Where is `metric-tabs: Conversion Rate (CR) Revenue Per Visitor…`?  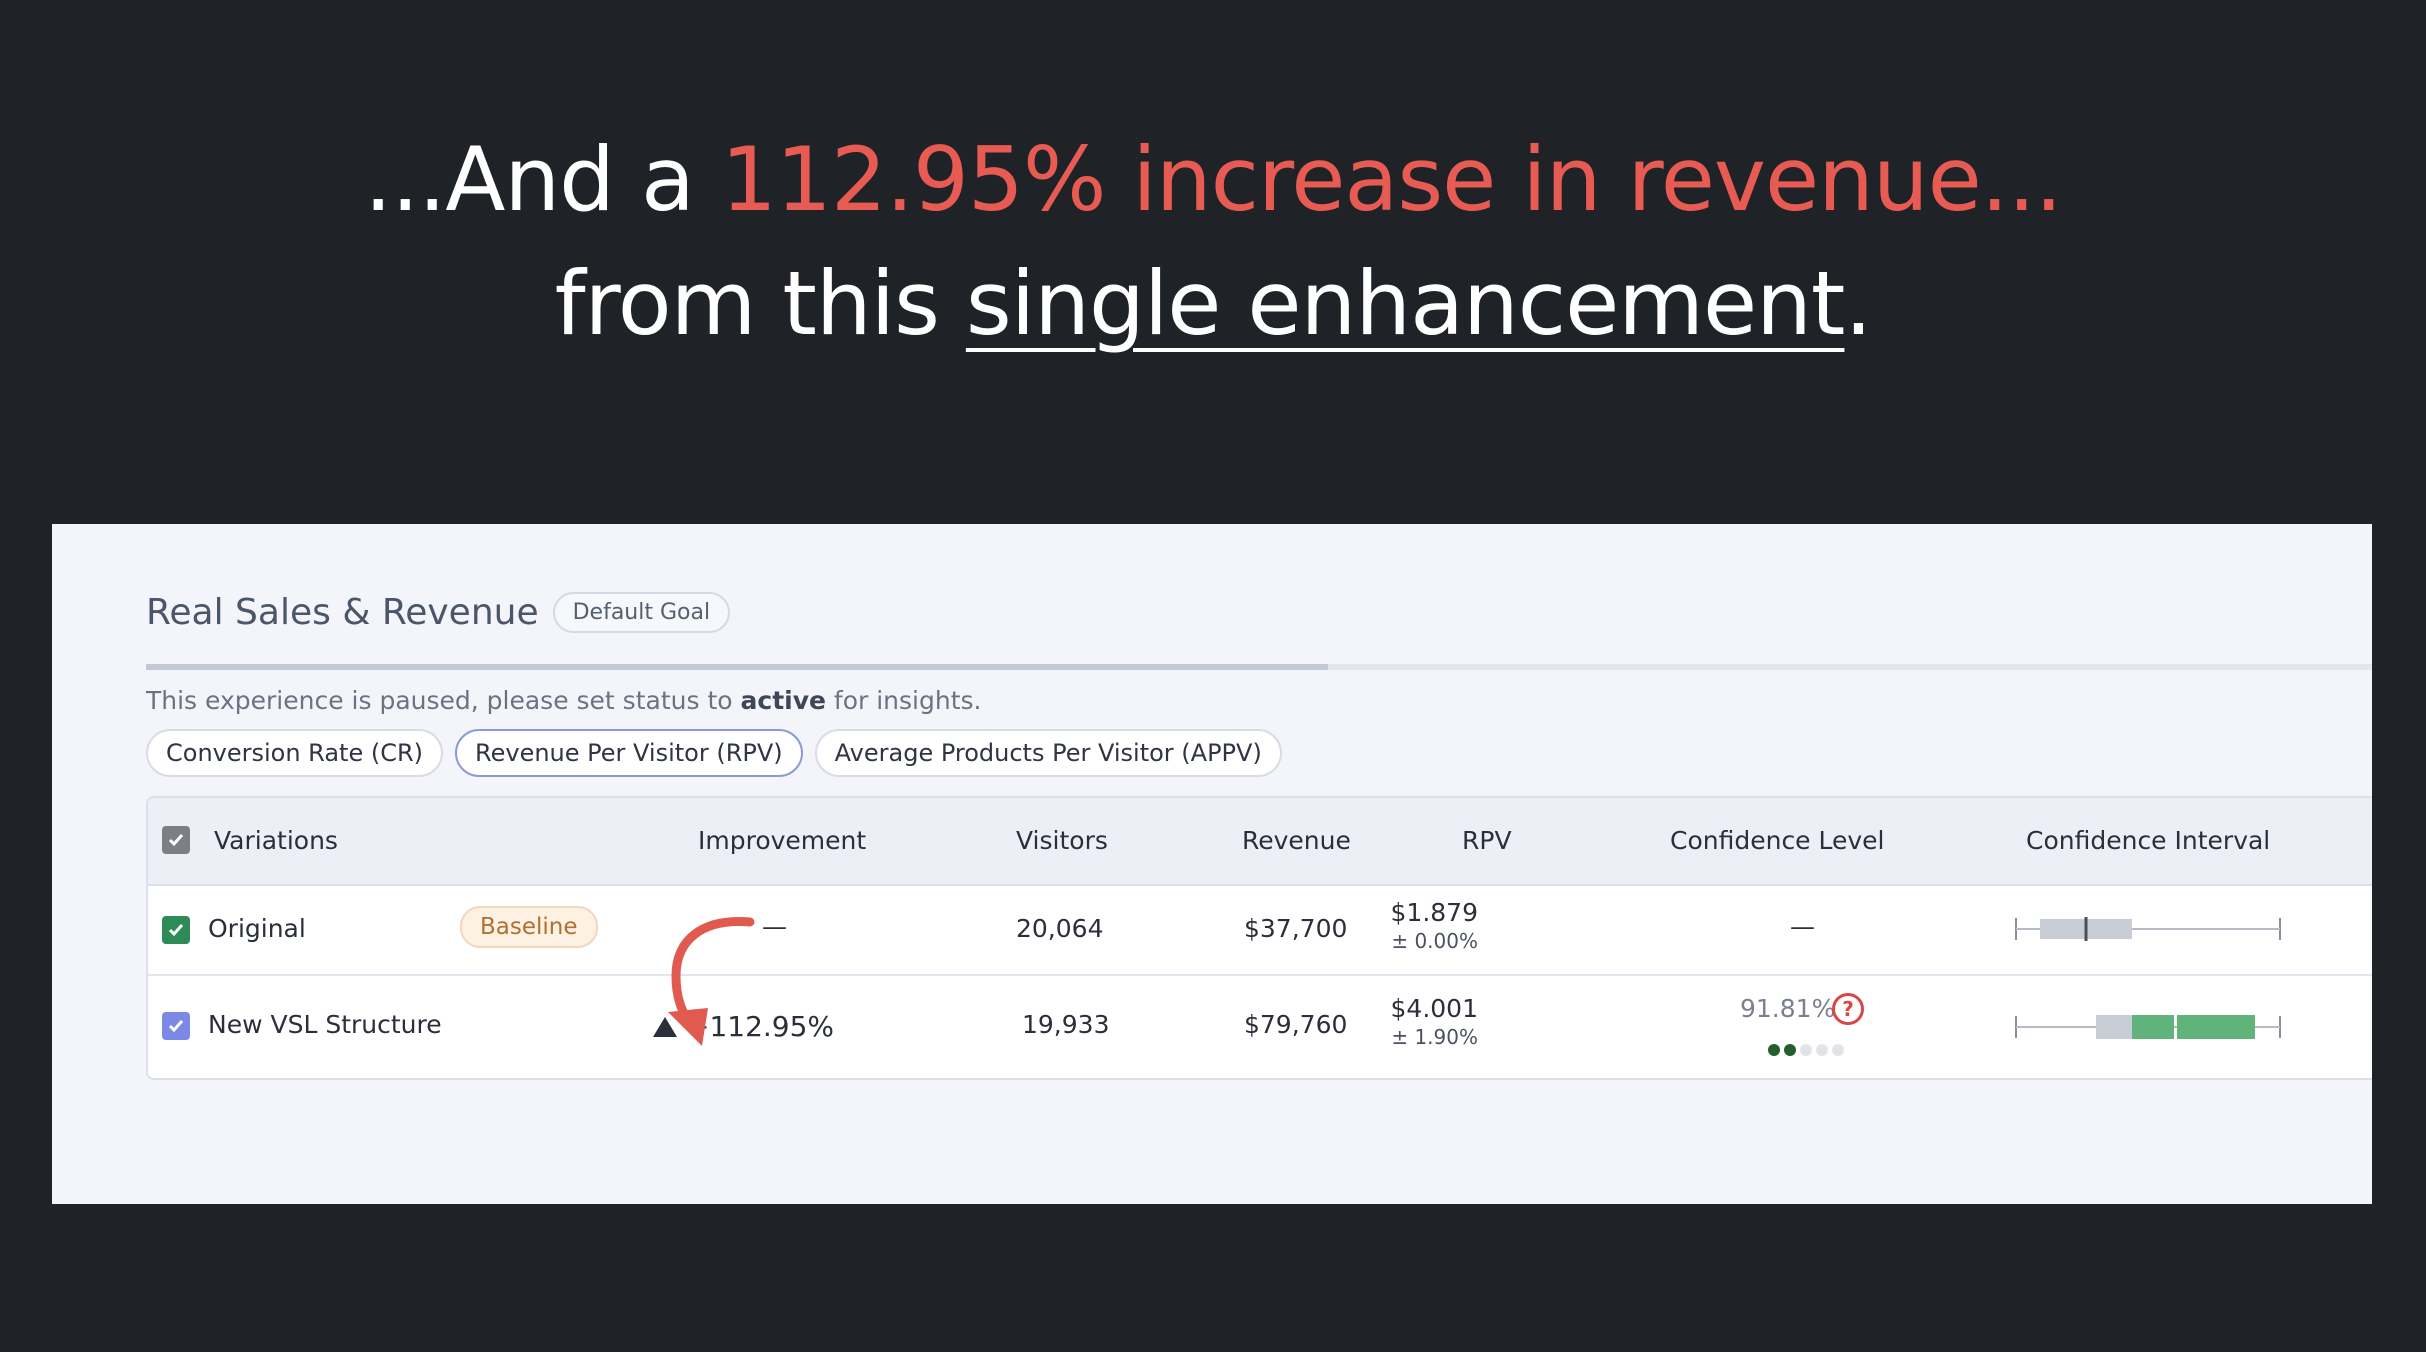
metric-tabs: Conversion Rate (CR) Revenue Per Visitor… is located at coordinates (714, 753).